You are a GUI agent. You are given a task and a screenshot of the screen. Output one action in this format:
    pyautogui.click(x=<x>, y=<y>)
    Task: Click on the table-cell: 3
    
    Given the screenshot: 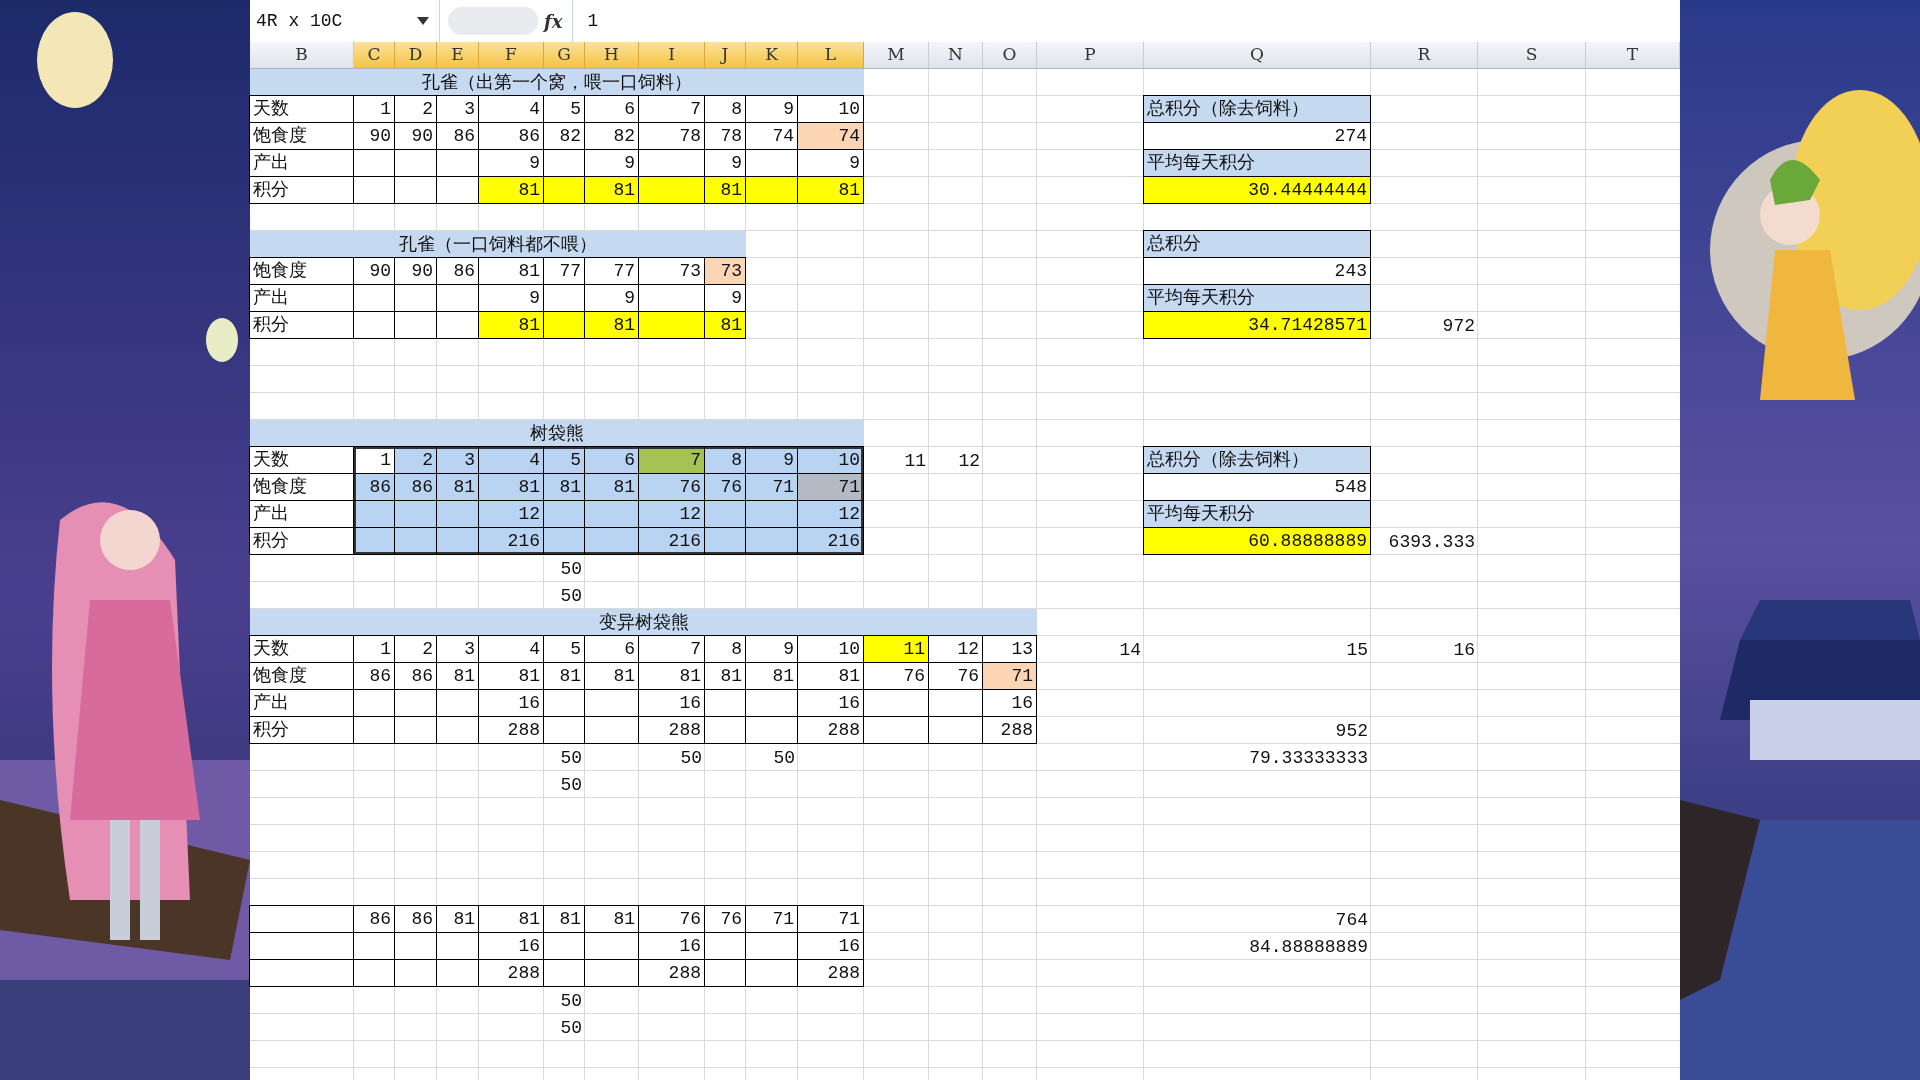 What is the action you would take?
    pyautogui.click(x=457, y=460)
    